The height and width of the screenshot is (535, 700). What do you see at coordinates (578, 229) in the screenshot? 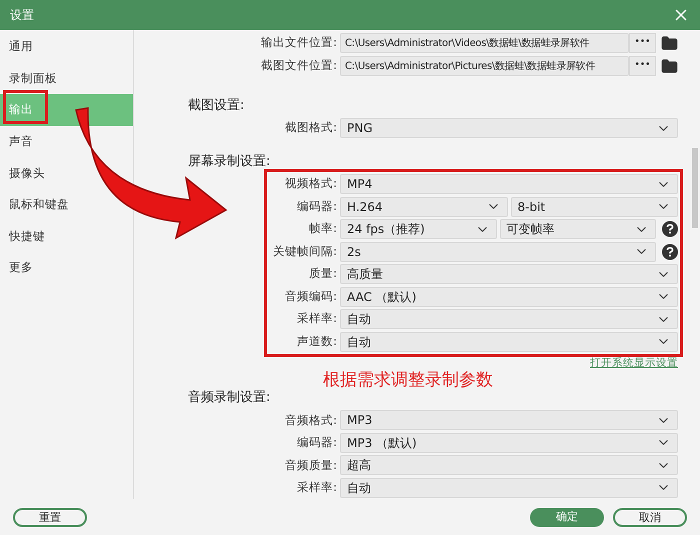
I see `dropdown: 可变帧率` at bounding box center [578, 229].